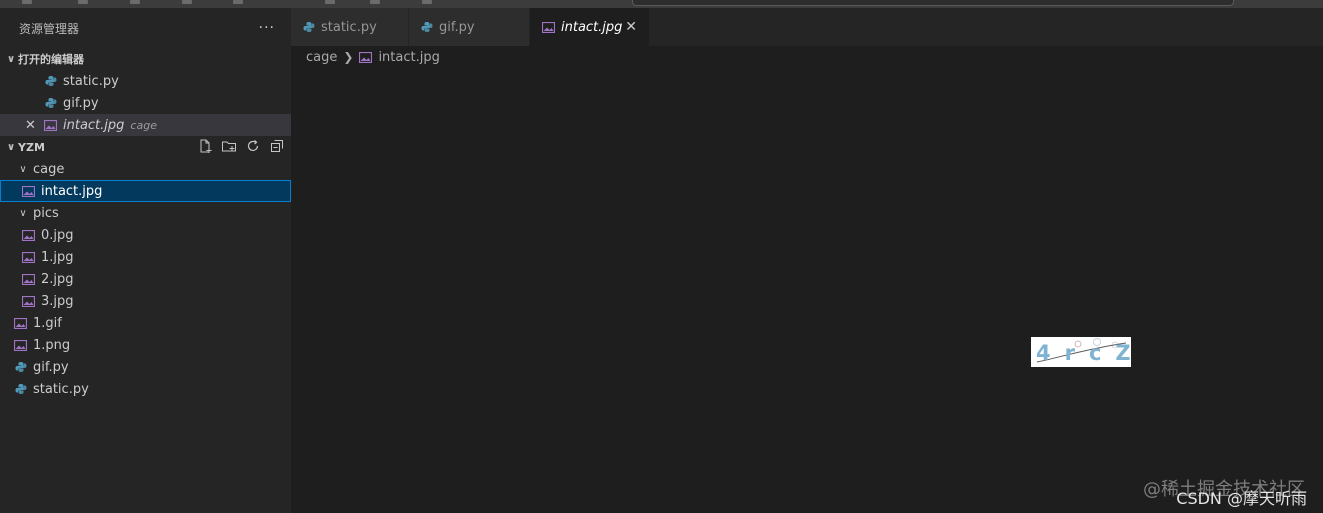 The height and width of the screenshot is (513, 1323). Describe the element at coordinates (145, 213) in the screenshot. I see `tree-folder-pics: ∨ pics` at that location.